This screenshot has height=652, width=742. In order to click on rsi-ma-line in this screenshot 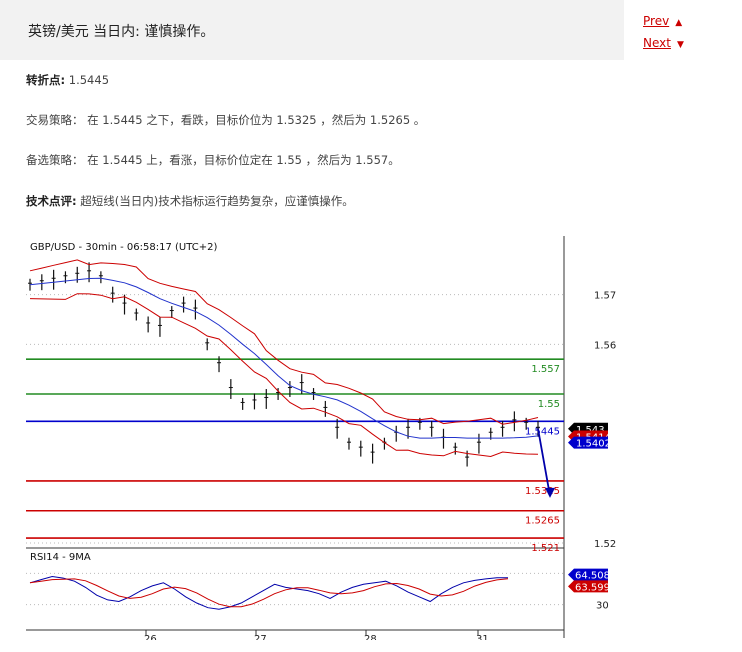, I will do `click(269, 593)`.